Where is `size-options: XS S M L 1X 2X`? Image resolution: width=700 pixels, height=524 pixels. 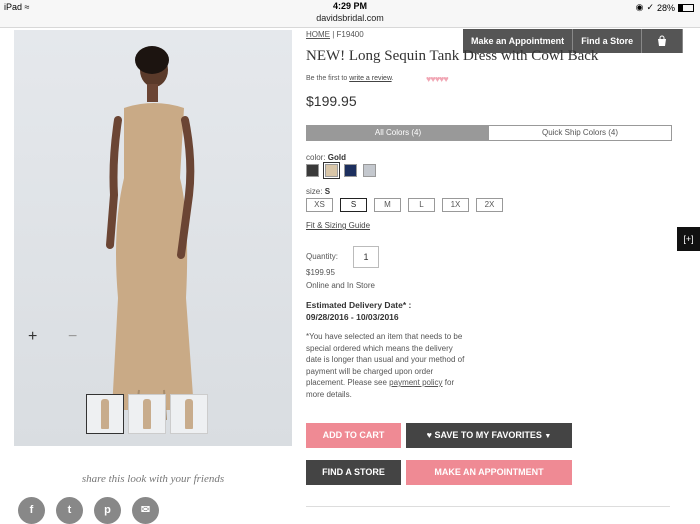
size-options: XS S M L 1X 2X is located at coordinates (404, 205).